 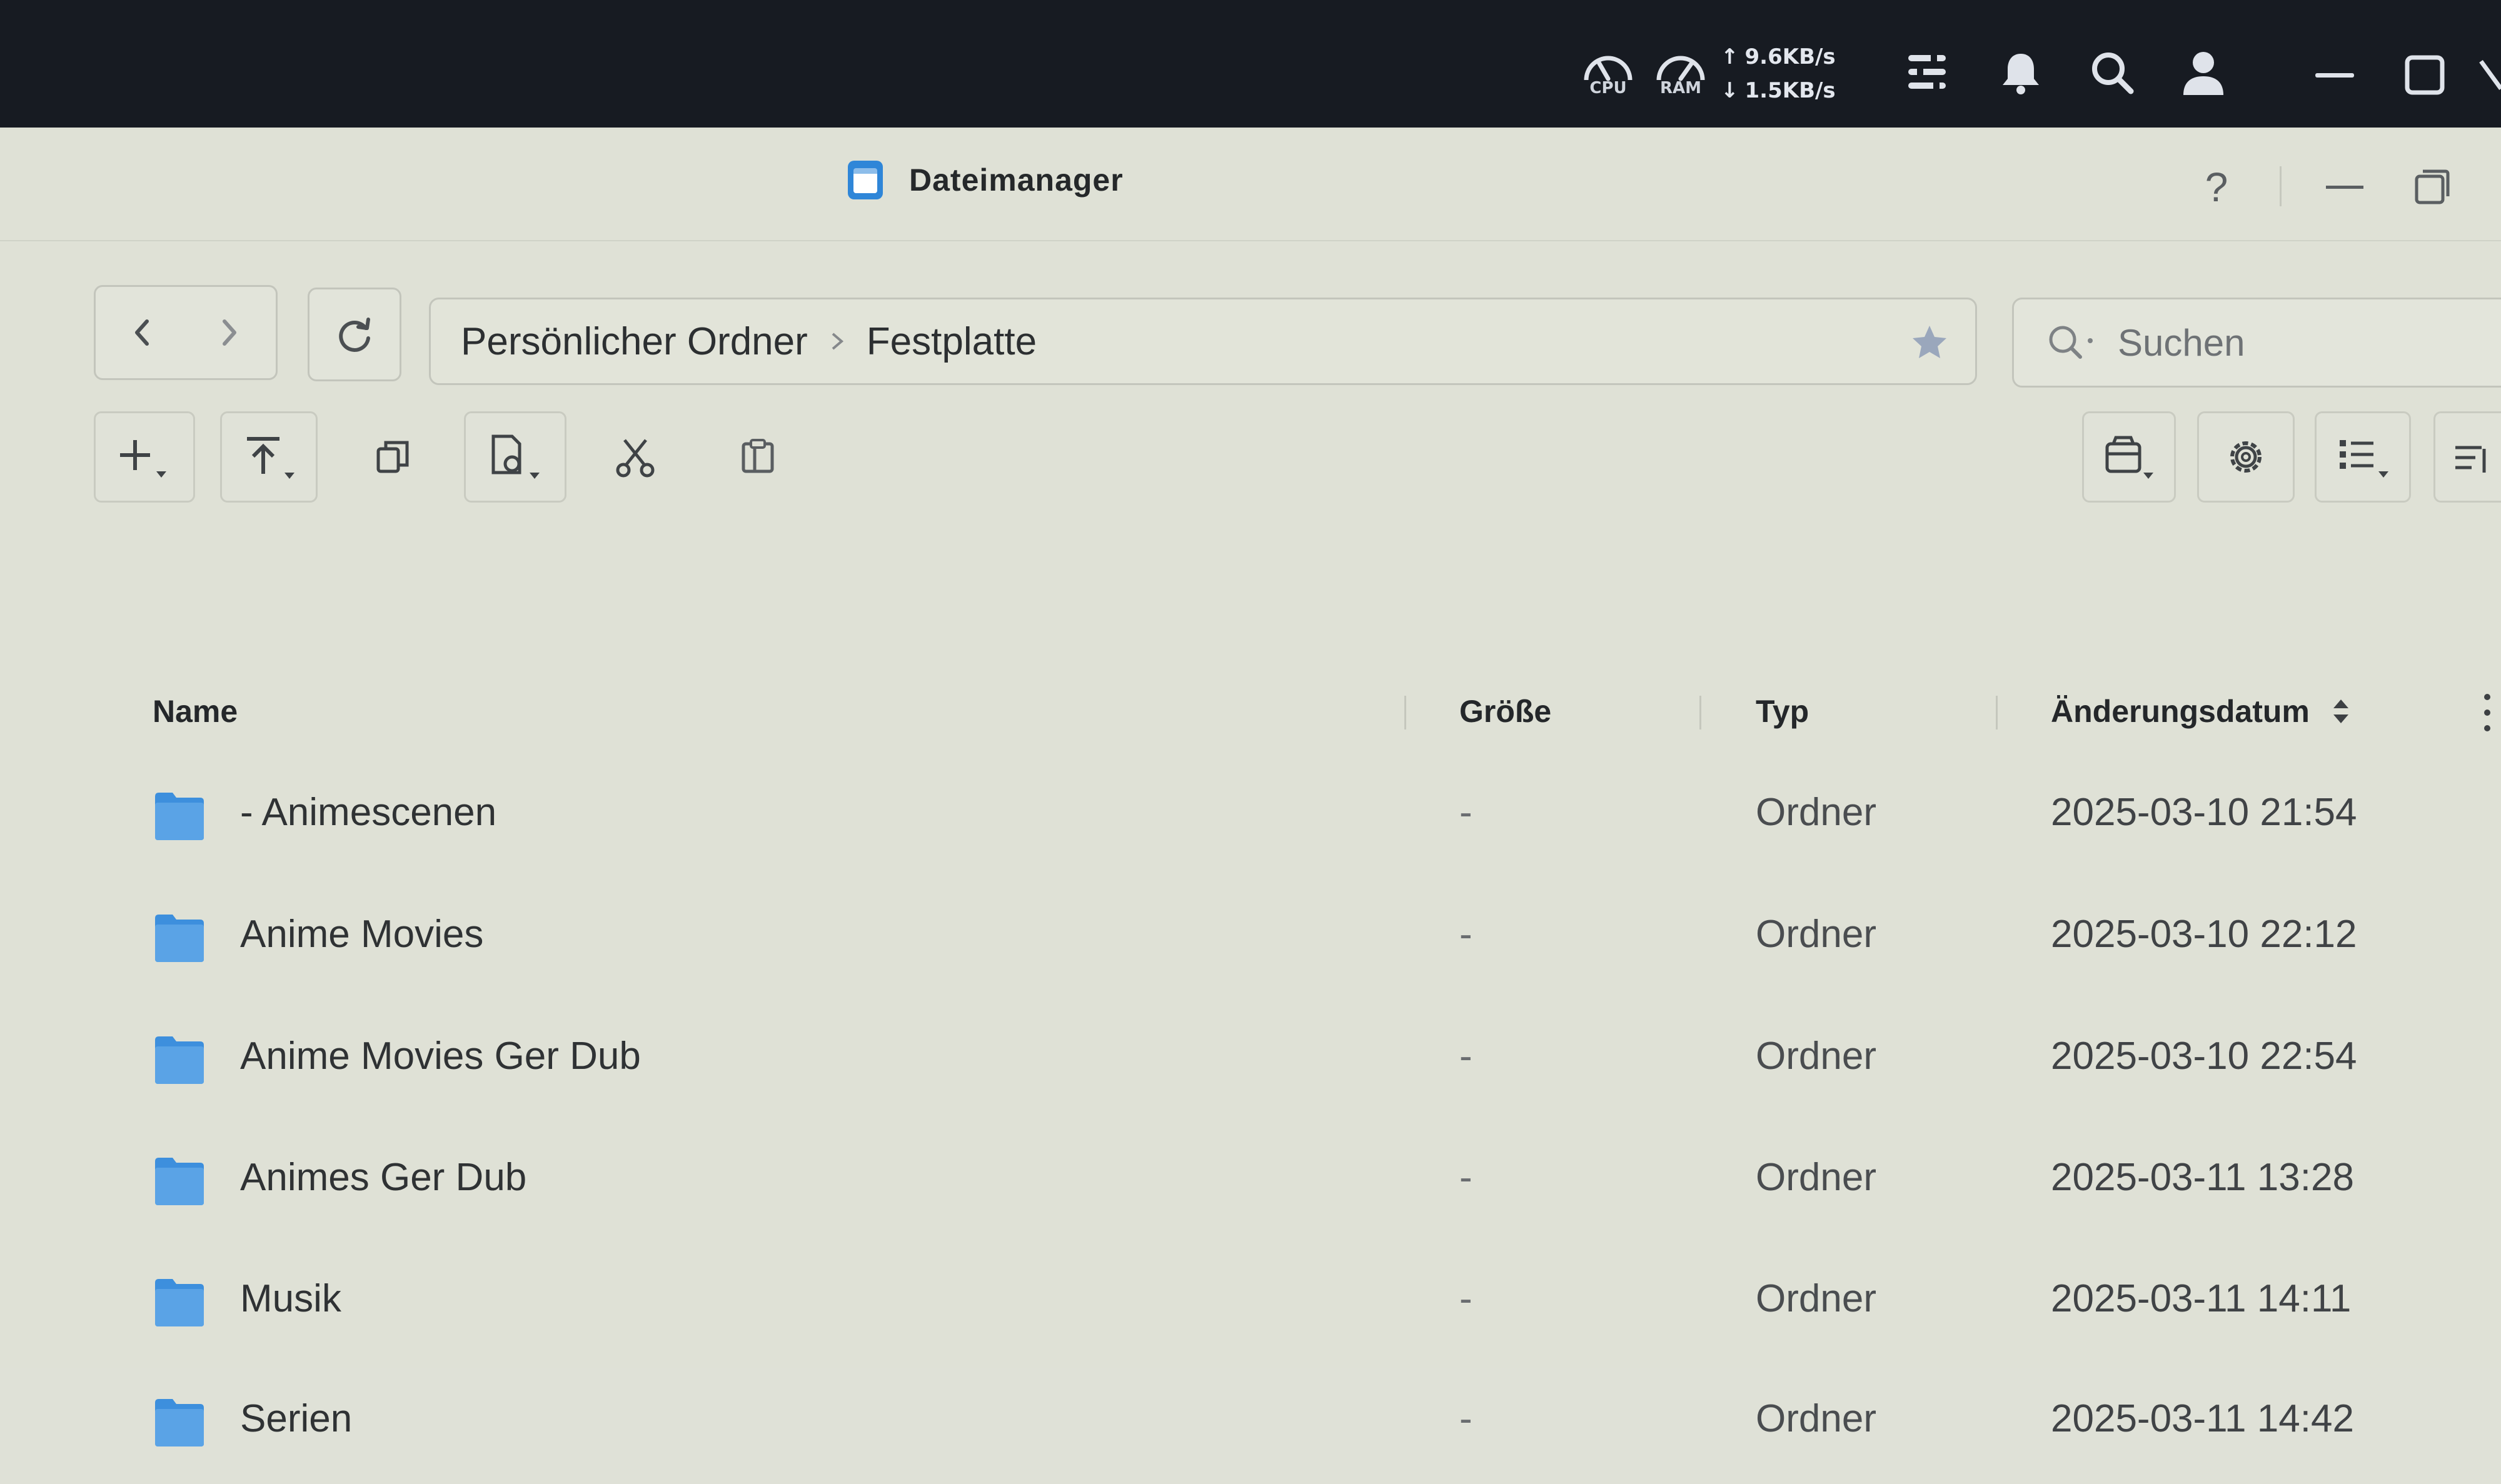 What do you see at coordinates (1250, 709) in the screenshot?
I see `file-list-header: Name Größe Typ Änderungsdatum` at bounding box center [1250, 709].